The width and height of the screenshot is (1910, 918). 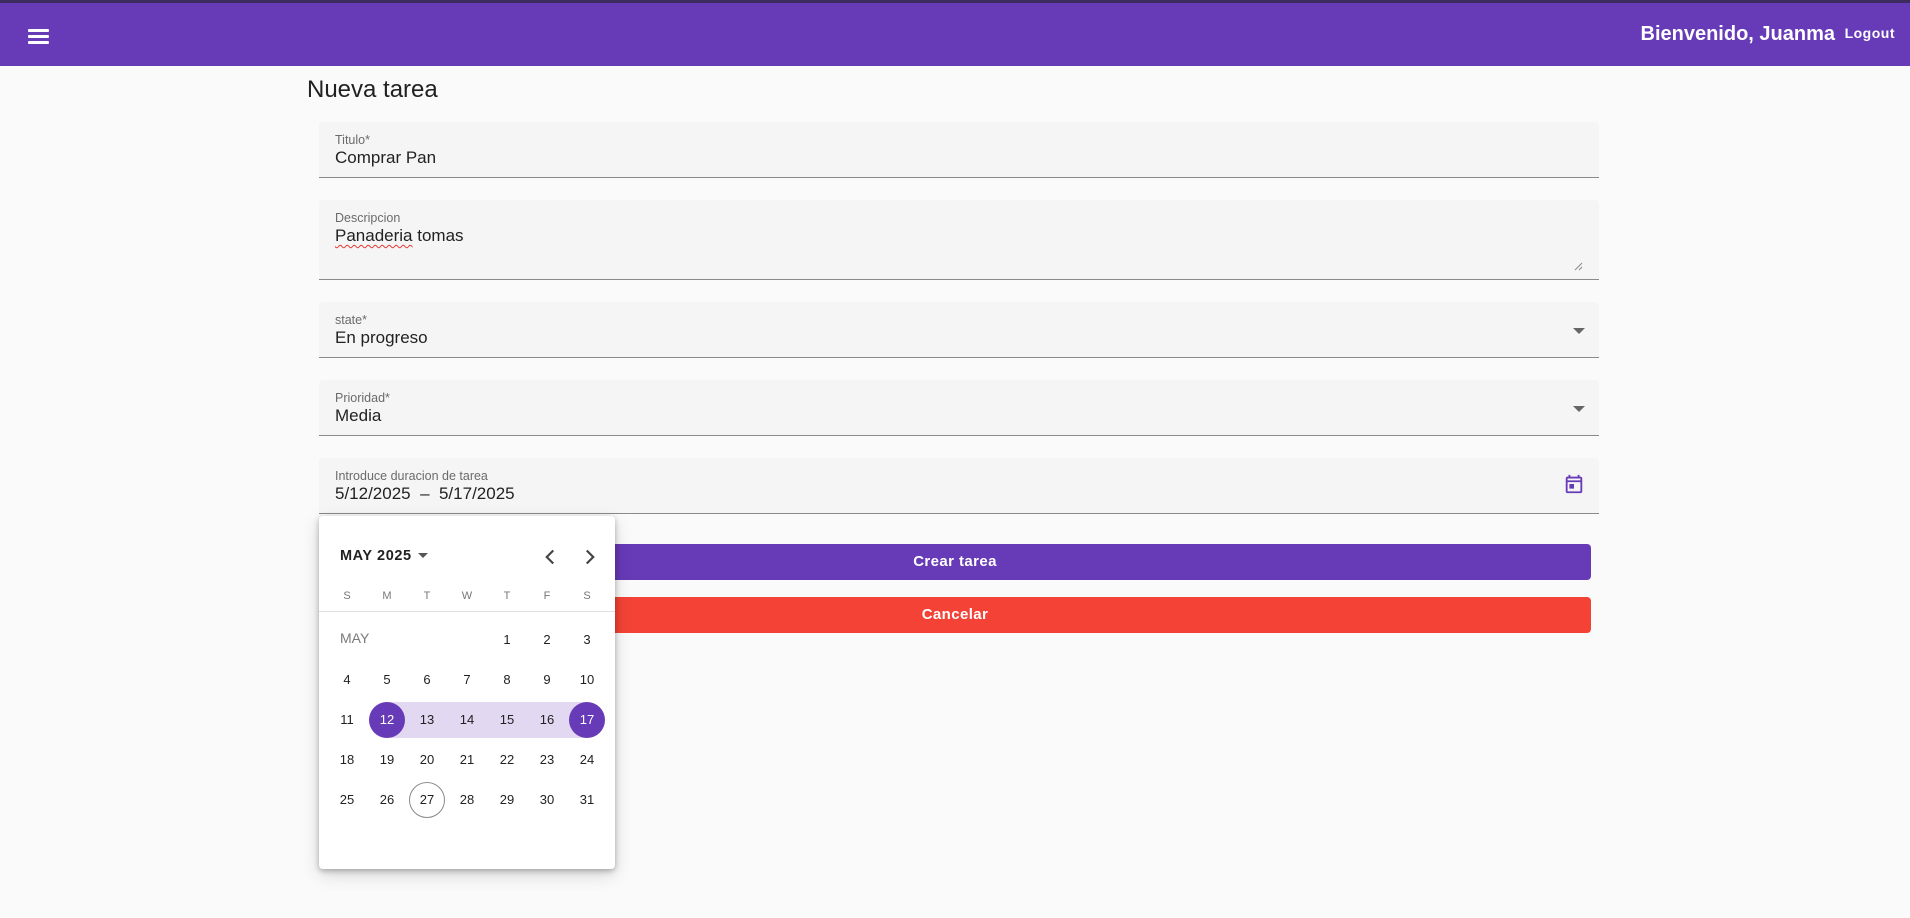 I want to click on state-label: state*, so click(x=351, y=320).